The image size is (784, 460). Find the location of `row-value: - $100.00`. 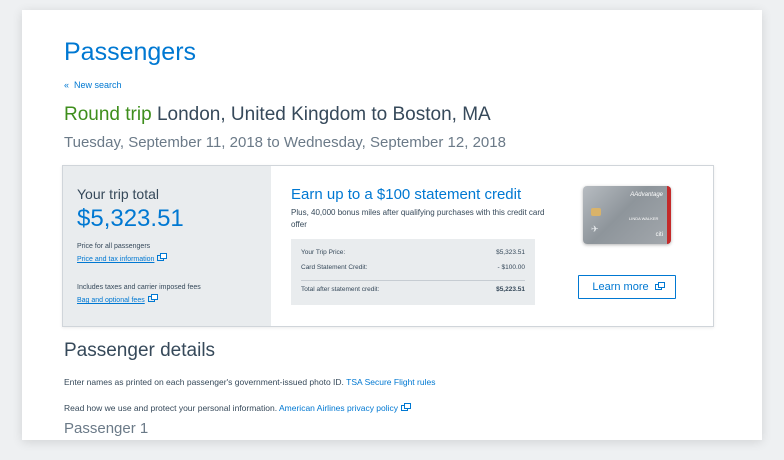

row-value: - $100.00 is located at coordinates (511, 267).